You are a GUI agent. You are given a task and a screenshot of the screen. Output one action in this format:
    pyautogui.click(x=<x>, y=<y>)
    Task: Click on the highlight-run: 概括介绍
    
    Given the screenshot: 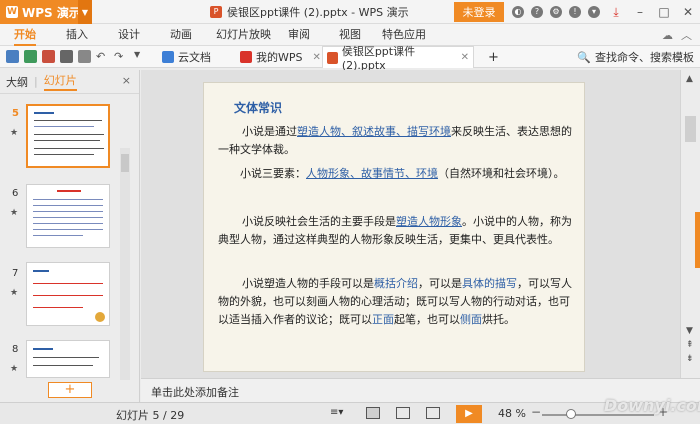 What is the action you would take?
    pyautogui.click(x=396, y=283)
    